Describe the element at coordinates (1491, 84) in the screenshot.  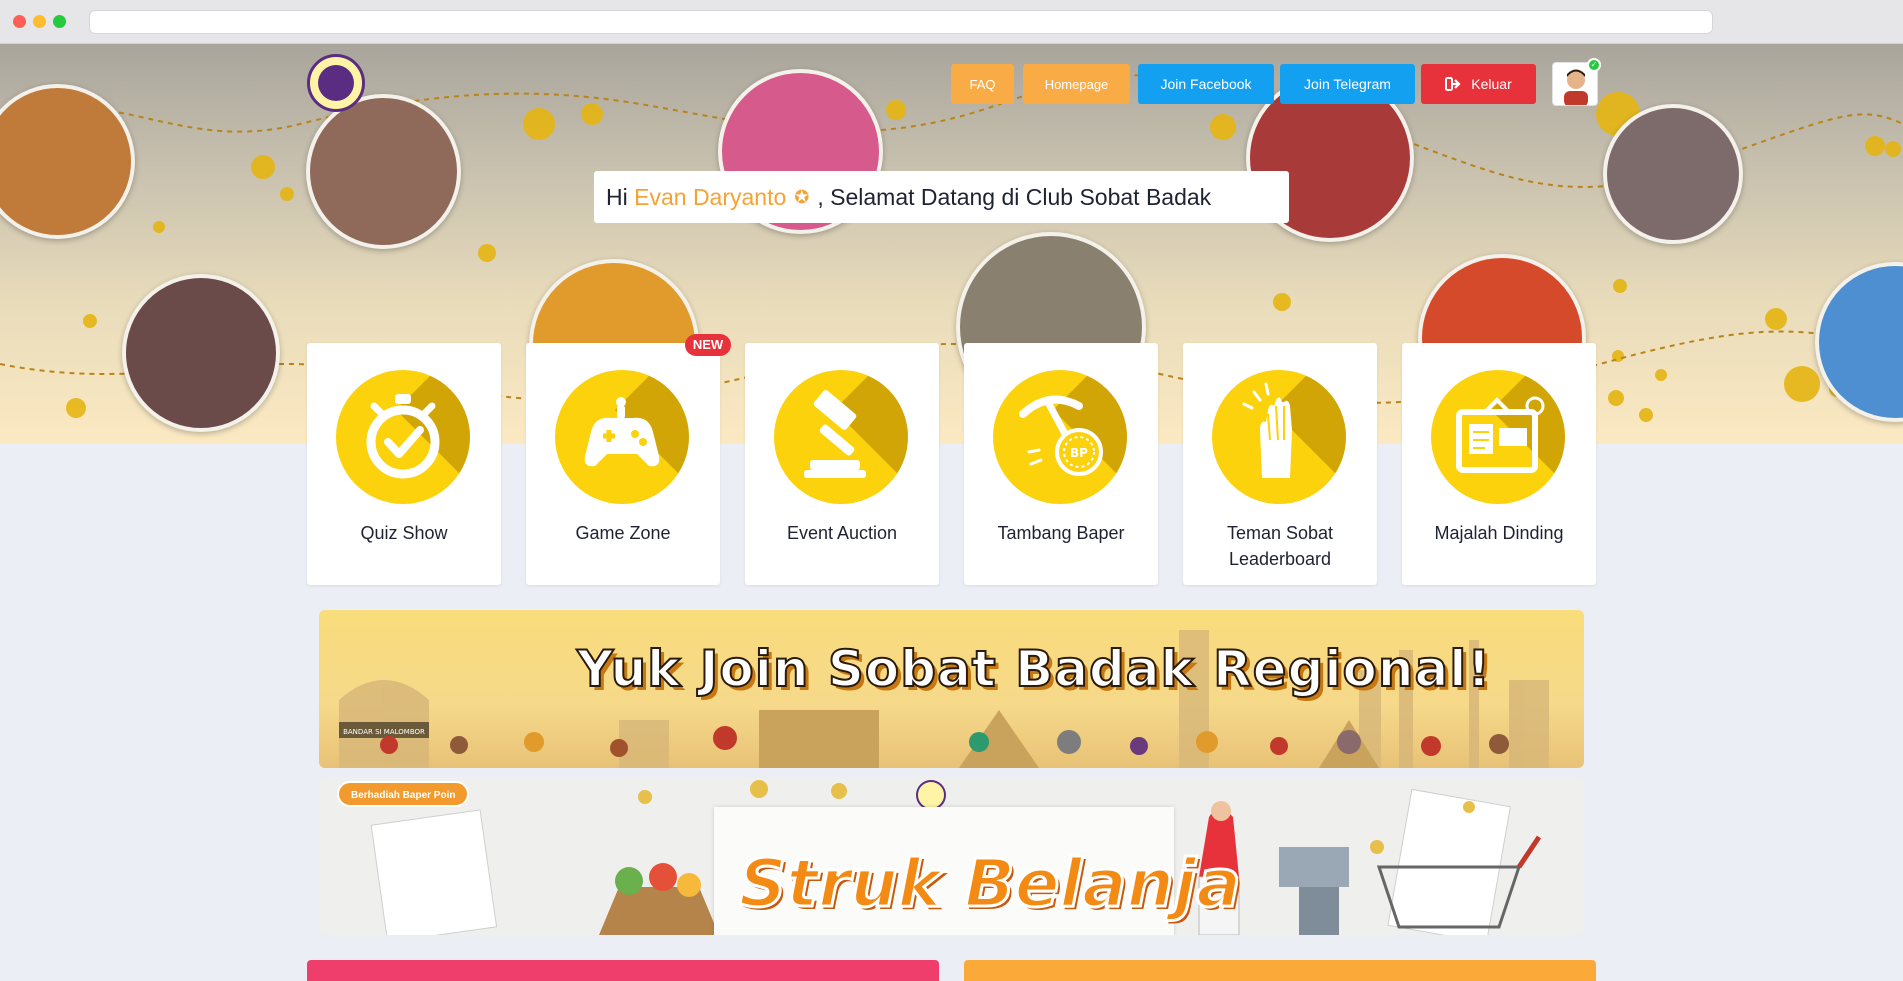
I see `logout-label: Keluar` at that location.